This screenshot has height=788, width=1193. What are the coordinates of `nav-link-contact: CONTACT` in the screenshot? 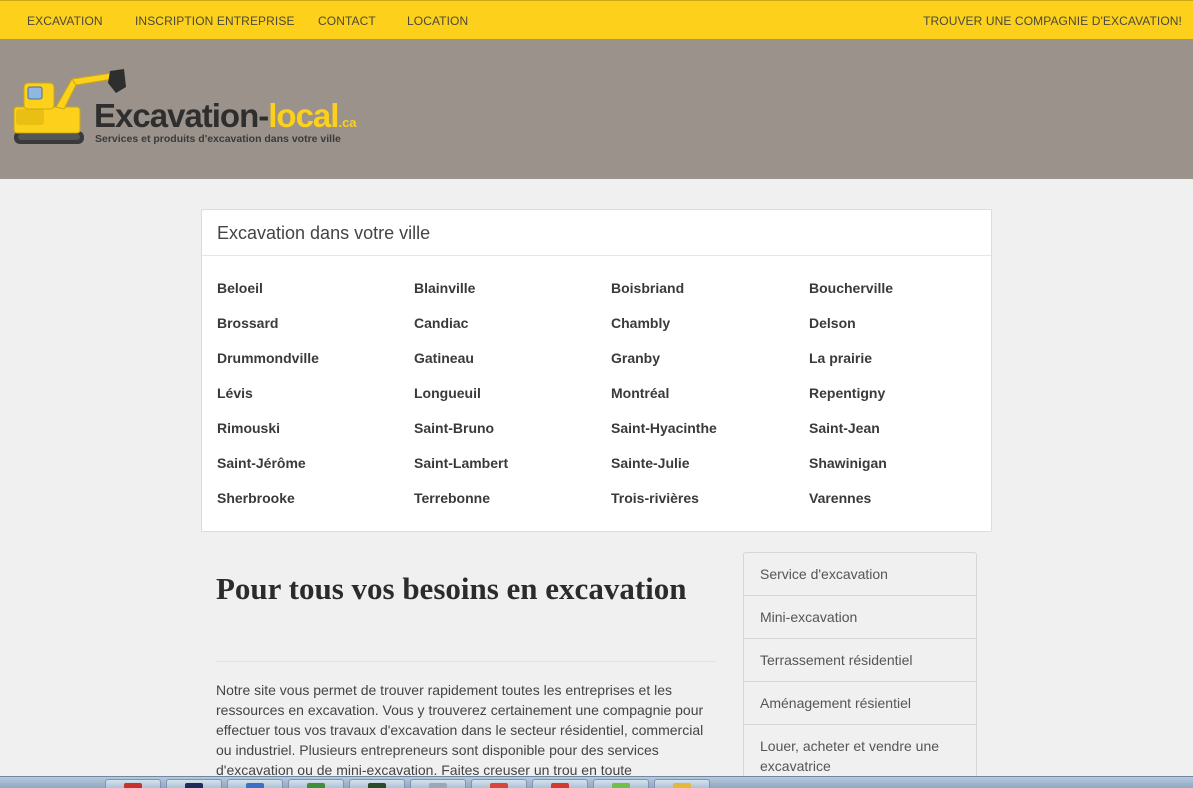 It's located at (347, 21).